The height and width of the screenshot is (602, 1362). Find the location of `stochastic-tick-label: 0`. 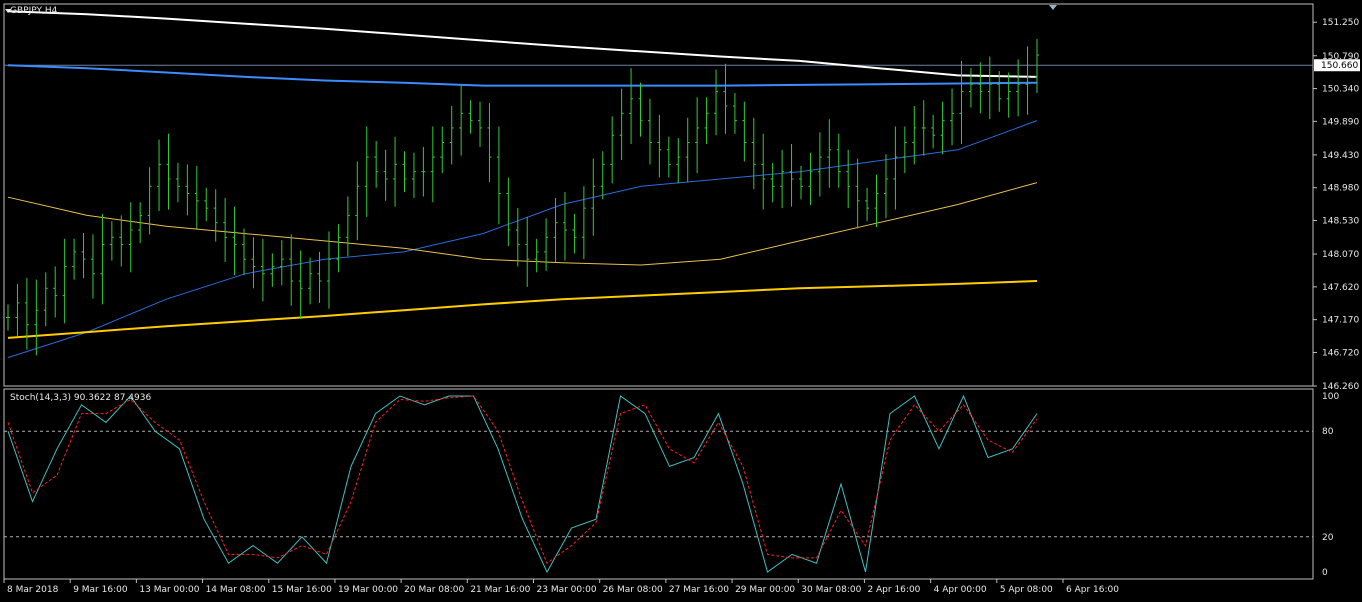

stochastic-tick-label: 0 is located at coordinates (1325, 573).